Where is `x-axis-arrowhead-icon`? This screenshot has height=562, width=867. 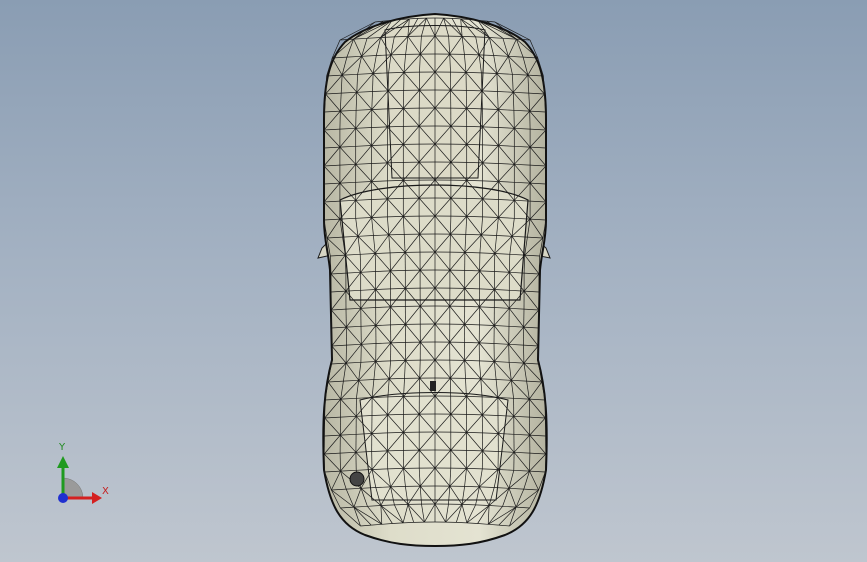
x-axis-arrowhead-icon is located at coordinates (97, 498).